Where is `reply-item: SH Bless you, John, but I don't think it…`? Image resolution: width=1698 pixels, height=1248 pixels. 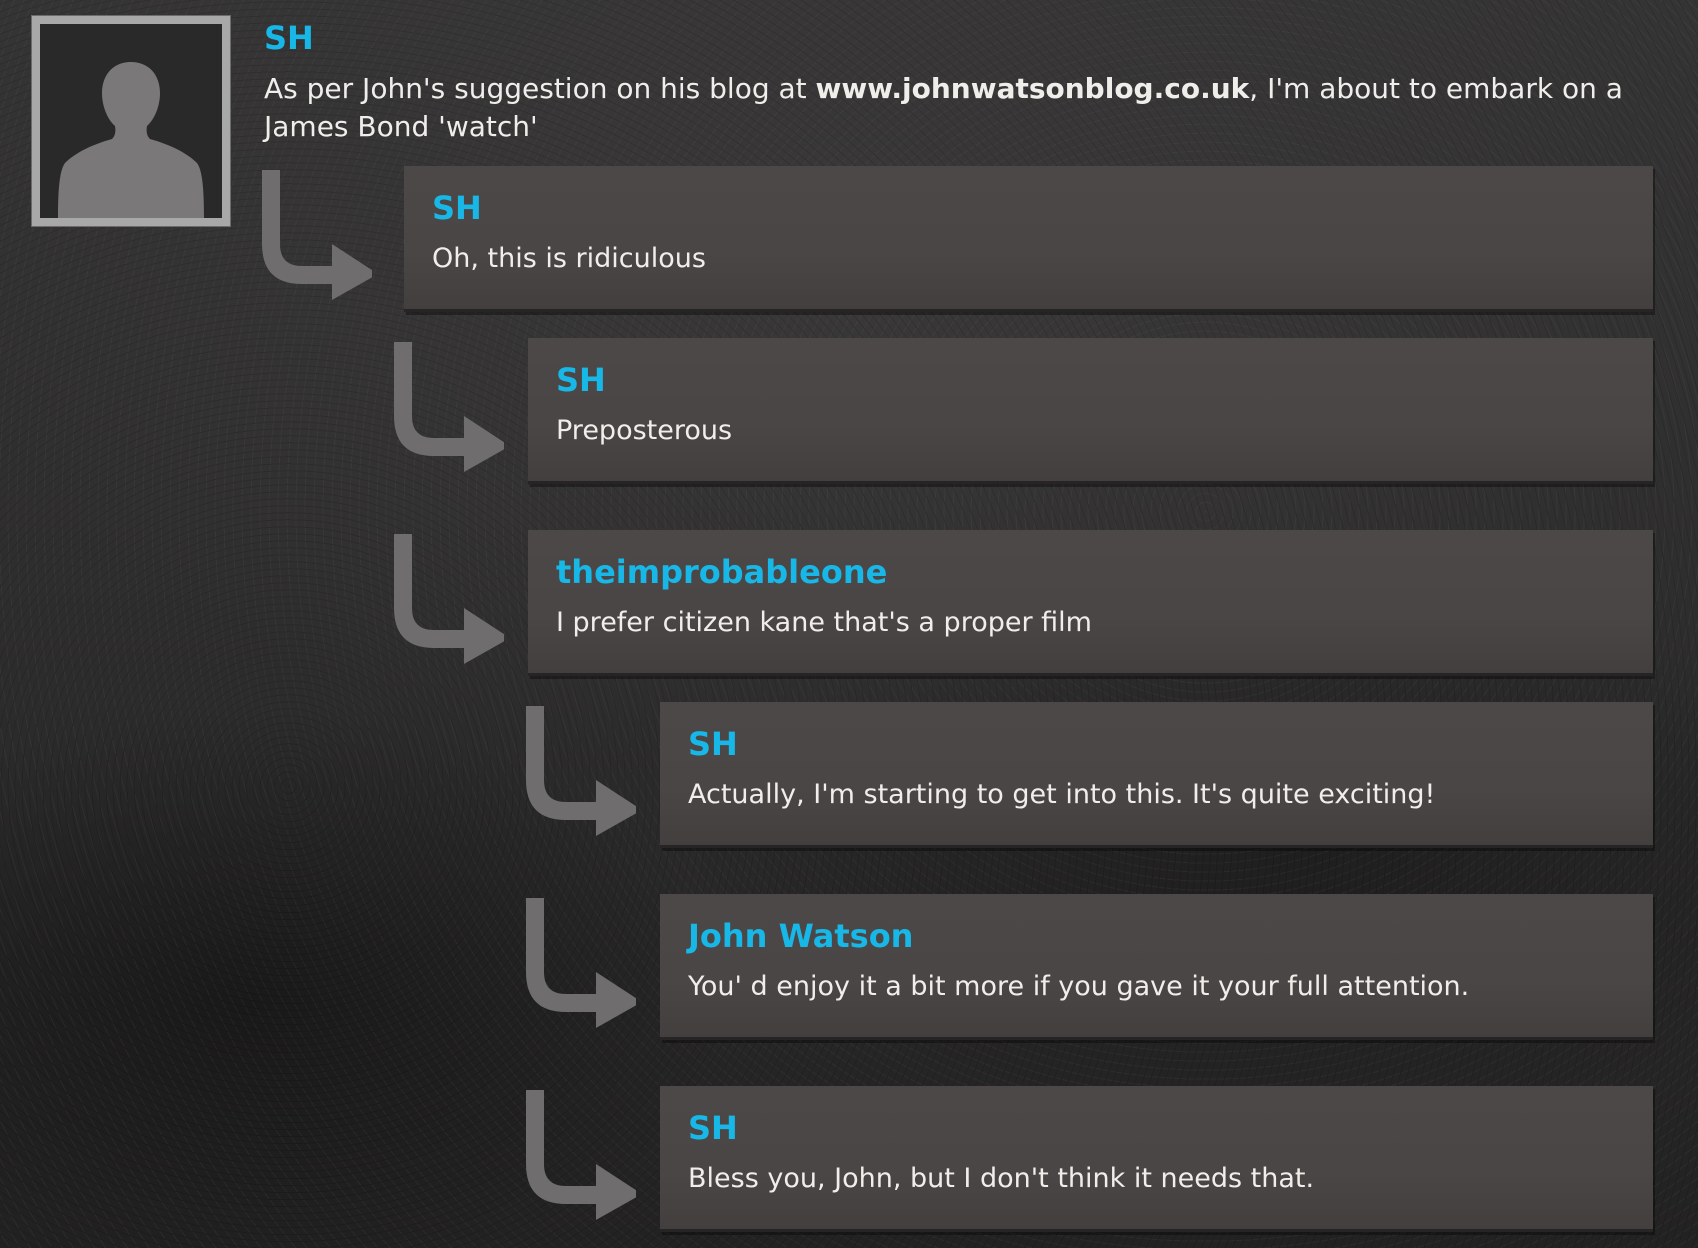
reply-item: SH Bless you, John, but I don't think it… is located at coordinates (1156, 1159).